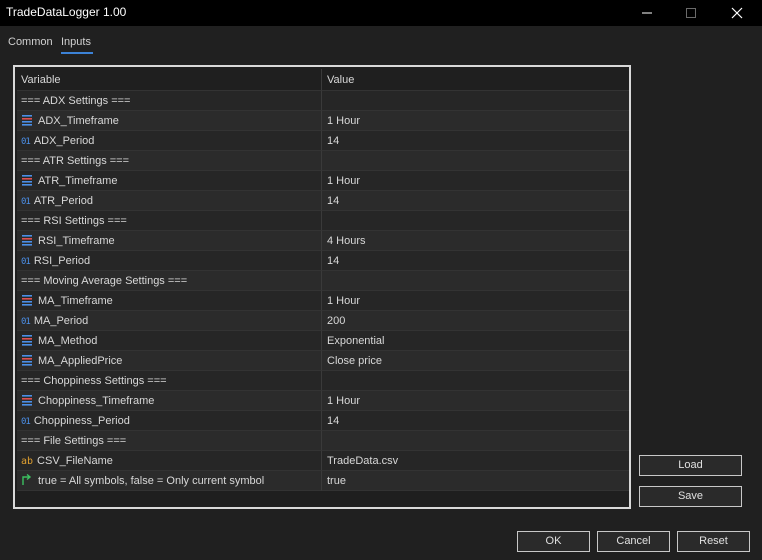  I want to click on table-row: MA_AppliedPrice Close price, so click(323, 361).